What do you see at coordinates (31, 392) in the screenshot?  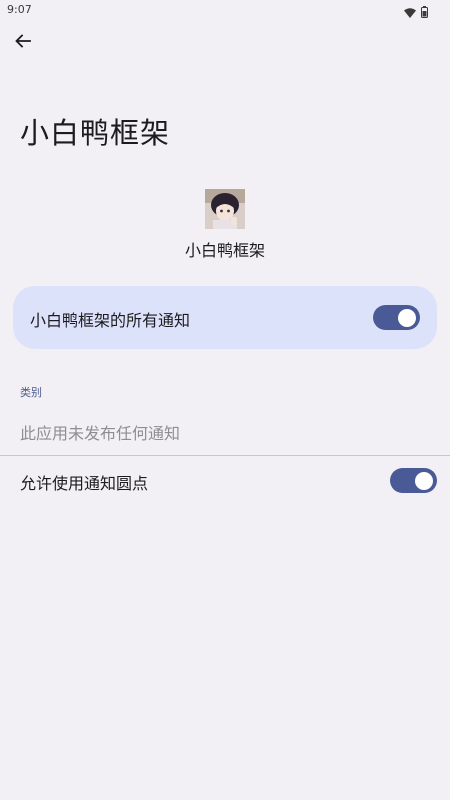 I see `category-section-label: 类别` at bounding box center [31, 392].